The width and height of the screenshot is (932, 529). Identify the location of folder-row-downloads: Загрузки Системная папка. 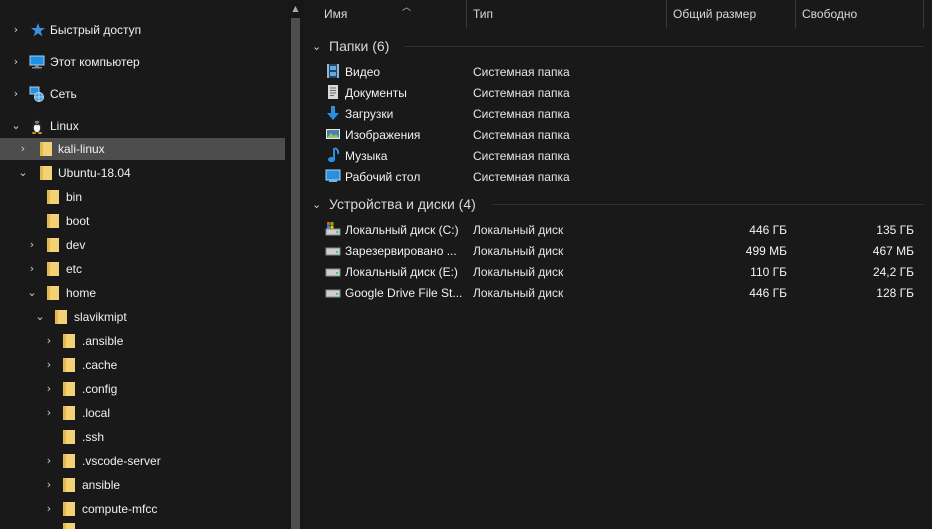
(620, 113).